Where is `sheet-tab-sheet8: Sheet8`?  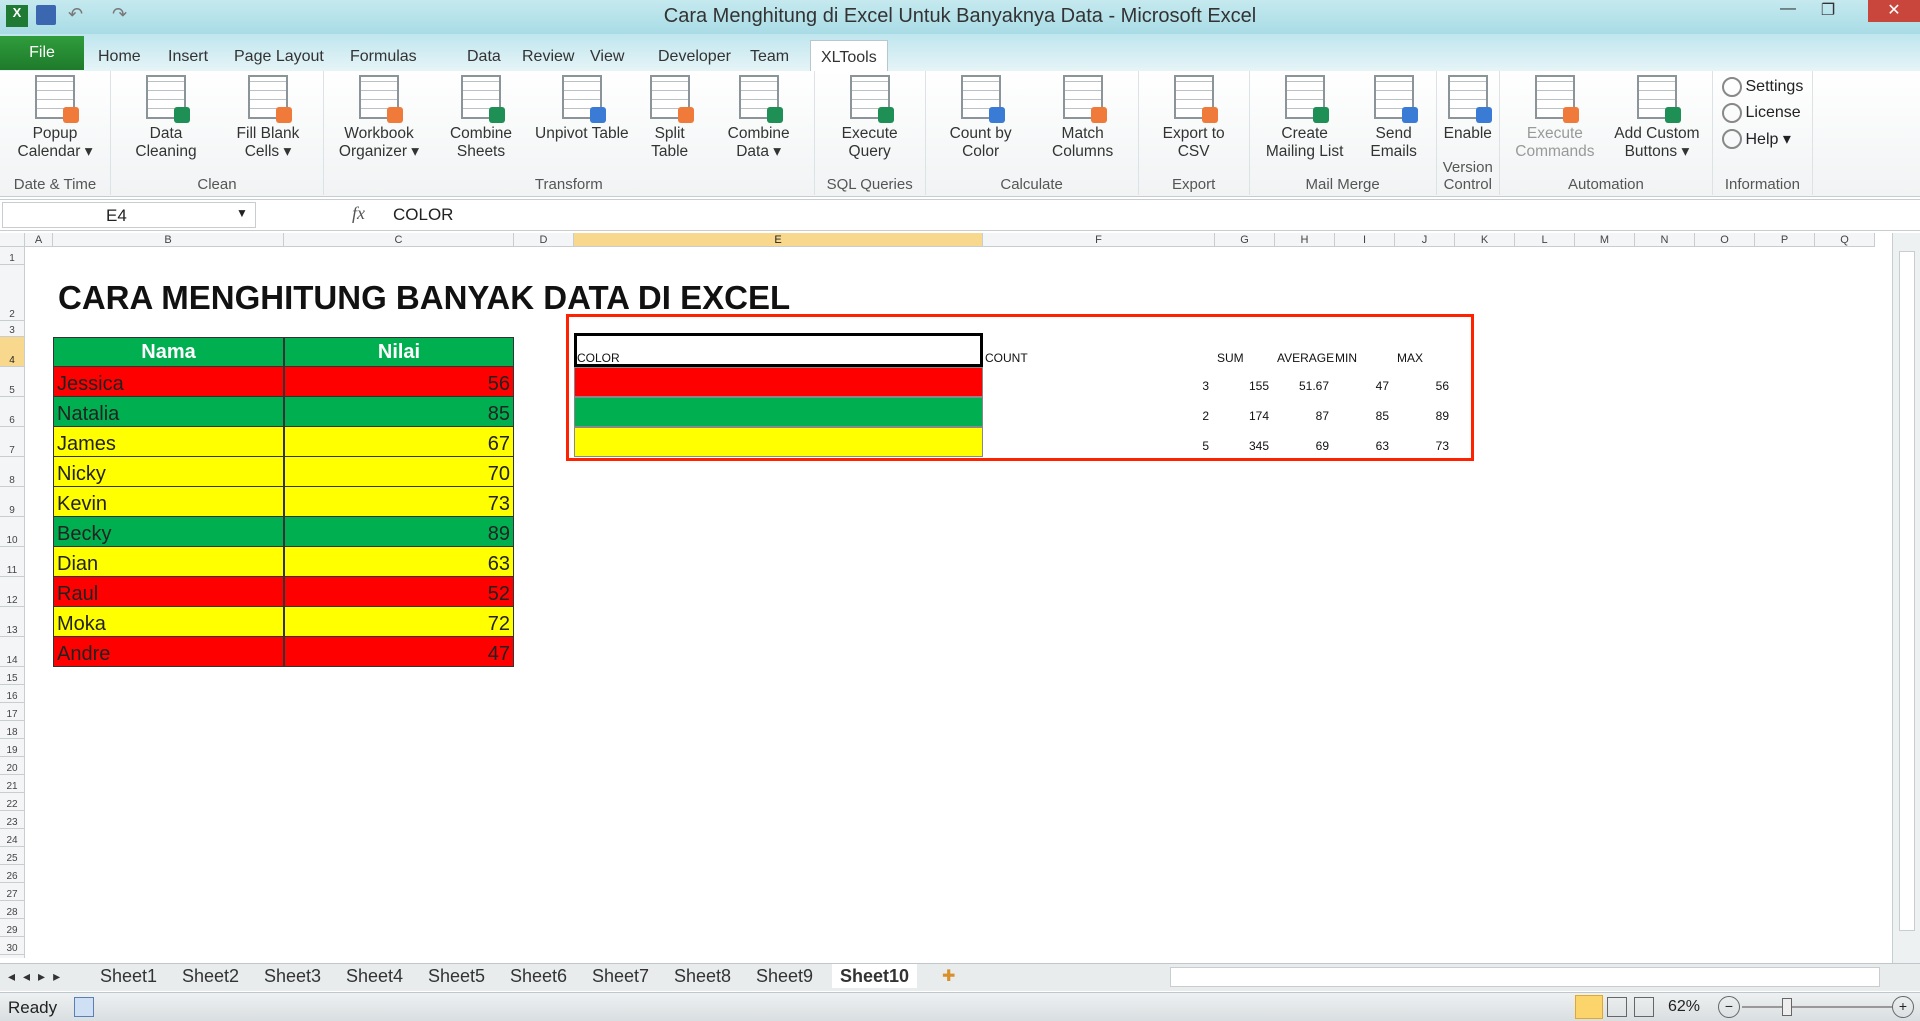 sheet-tab-sheet8: Sheet8 is located at coordinates (702, 976).